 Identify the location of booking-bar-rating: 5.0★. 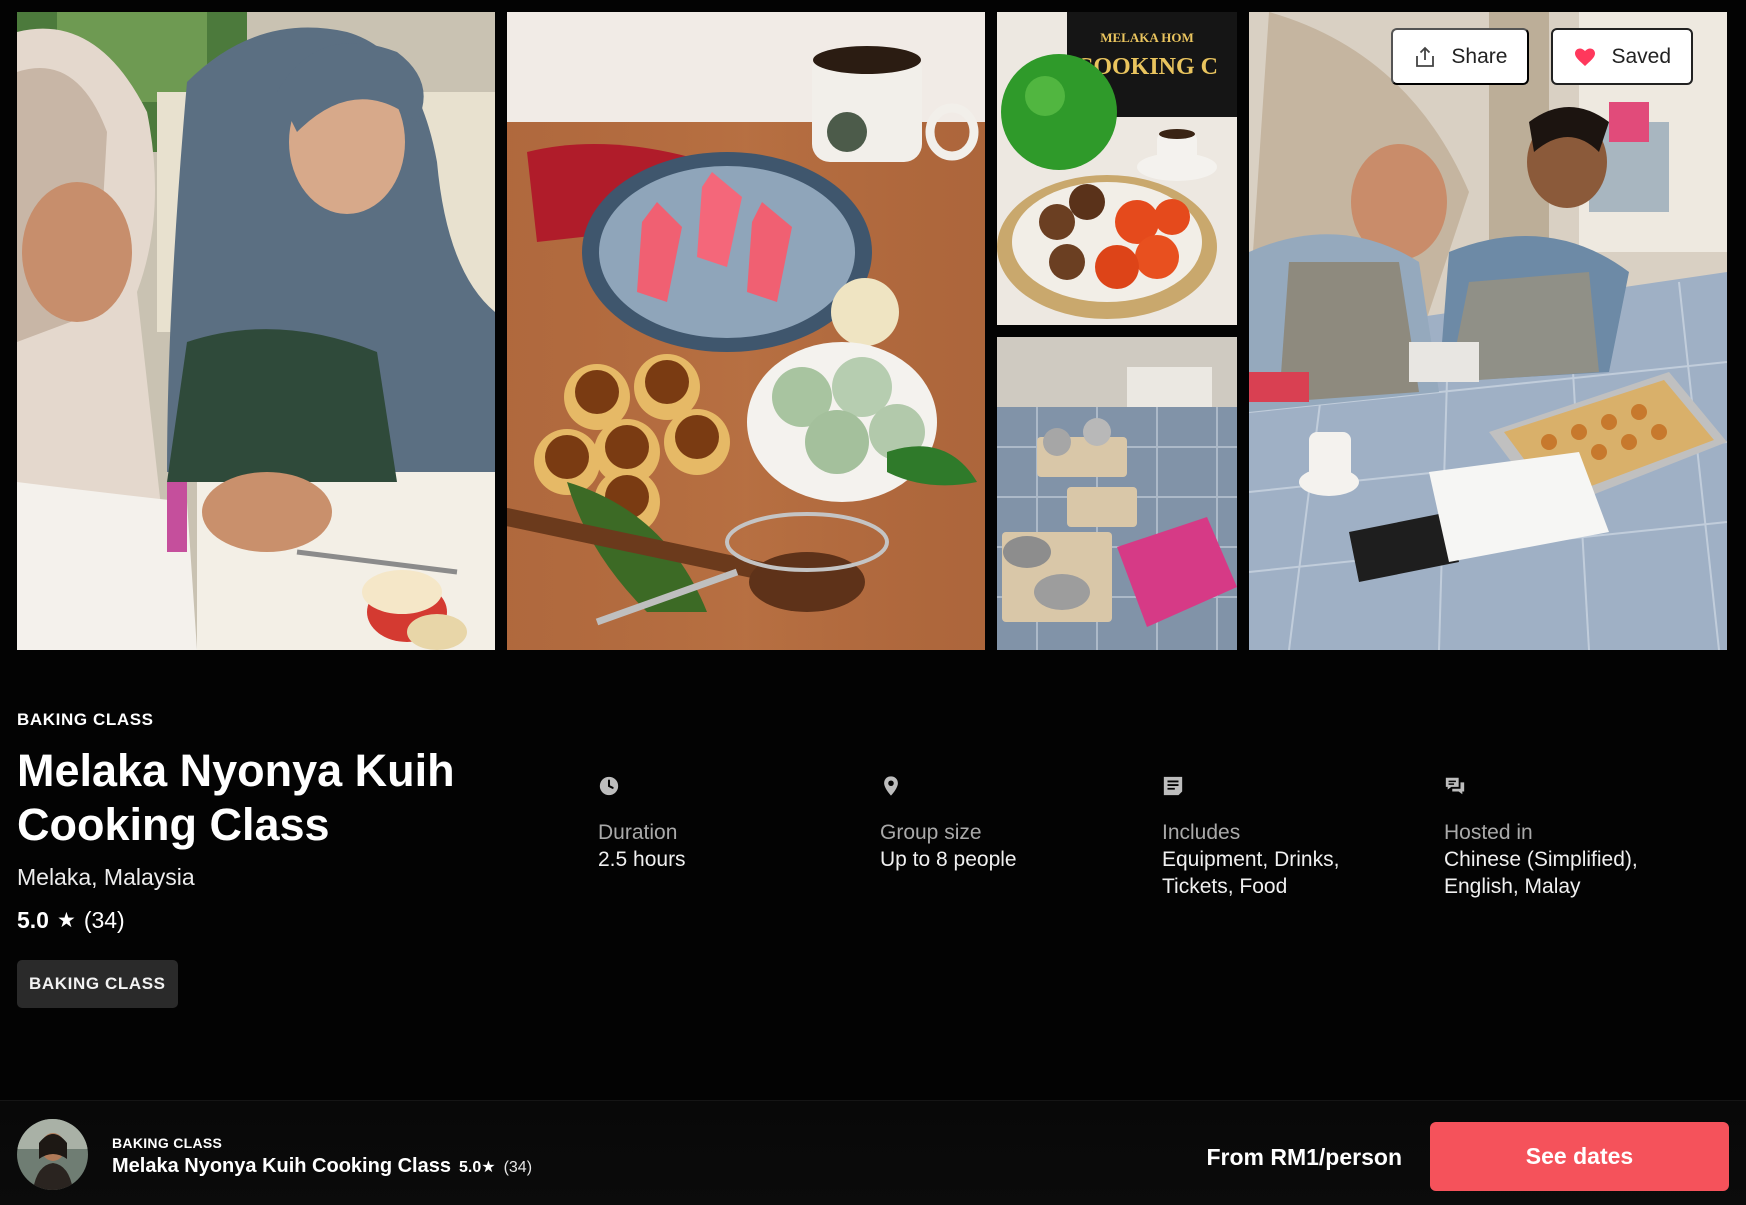
(477, 1167).